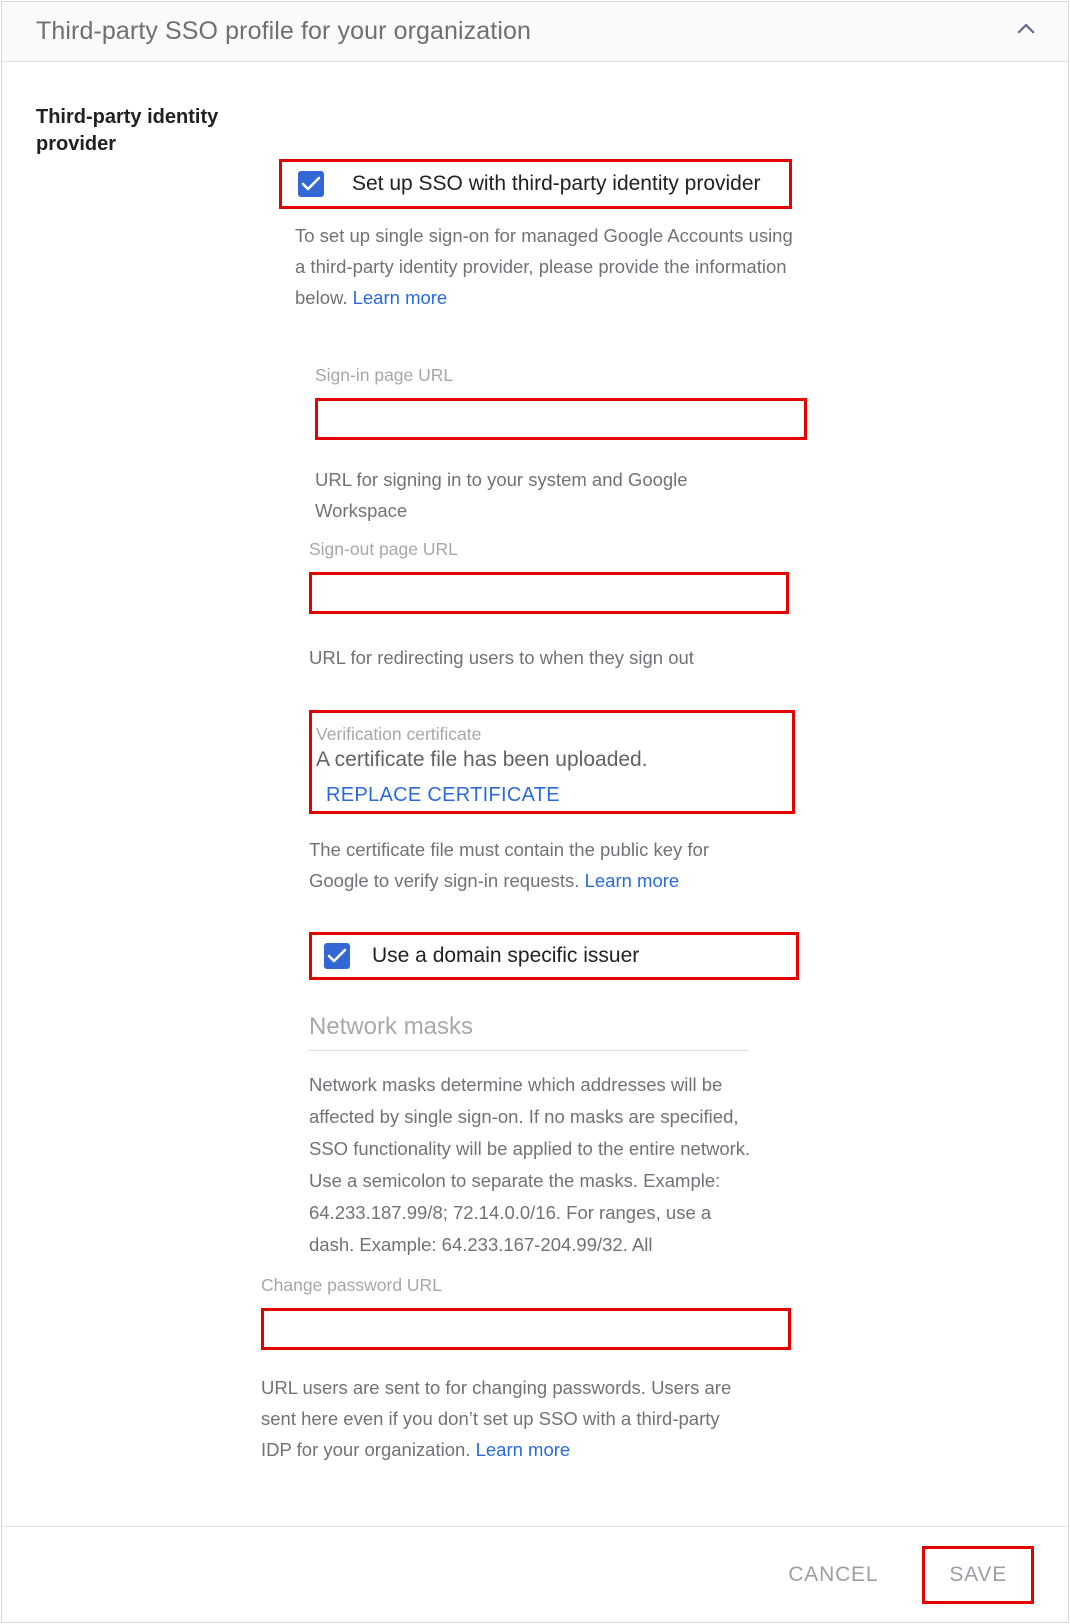 The width and height of the screenshot is (1070, 1624). Describe the element at coordinates (549, 593) in the screenshot. I see `signout-url-input` at that location.